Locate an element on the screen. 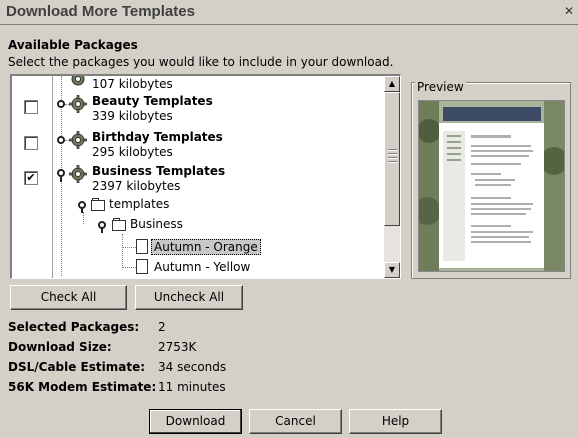 The width and height of the screenshot is (578, 438). uncheck-all-button: Uncheck All is located at coordinates (189, 297).